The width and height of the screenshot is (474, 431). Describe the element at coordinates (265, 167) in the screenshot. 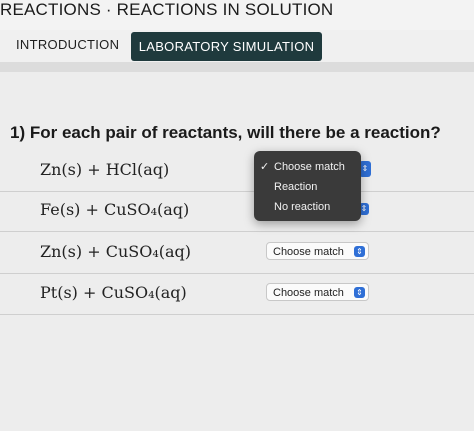

I see `check-icon: ✓` at that location.